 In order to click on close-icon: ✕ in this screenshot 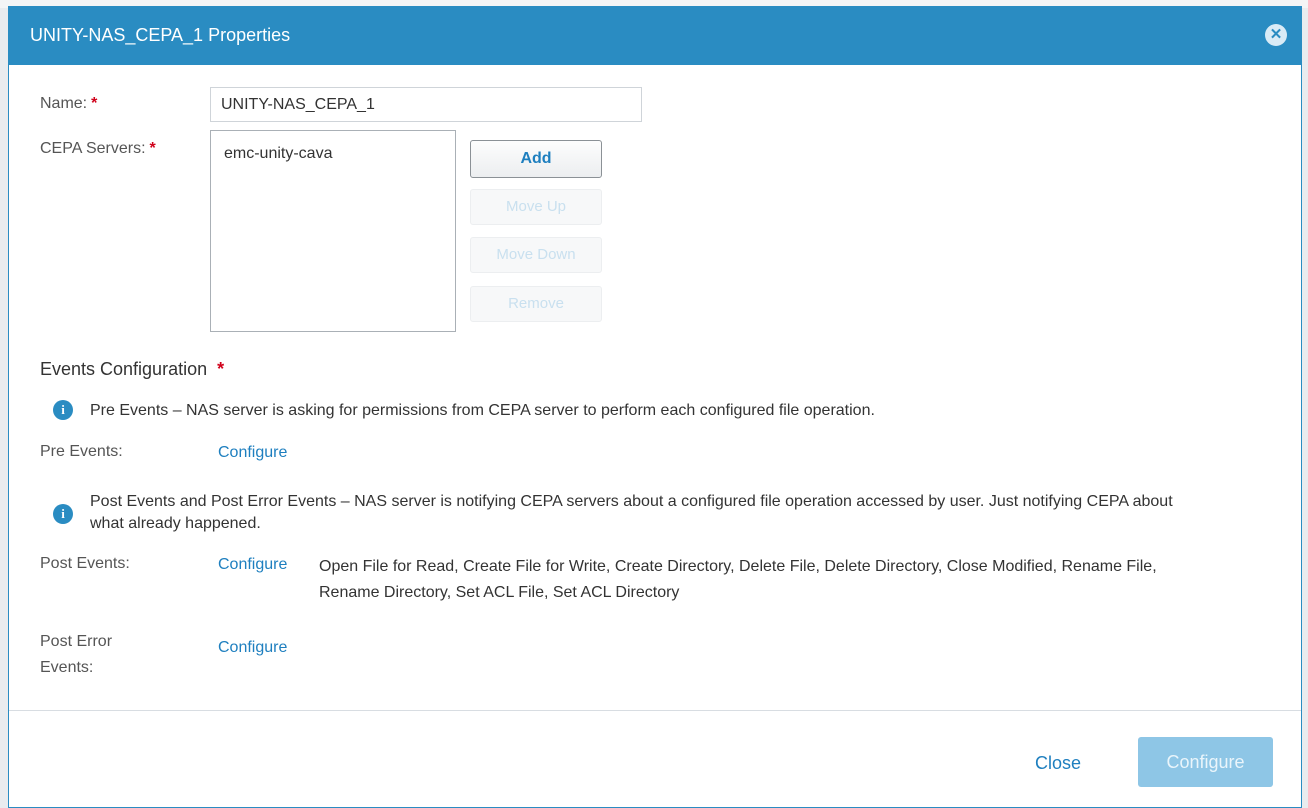, I will do `click(1276, 35)`.